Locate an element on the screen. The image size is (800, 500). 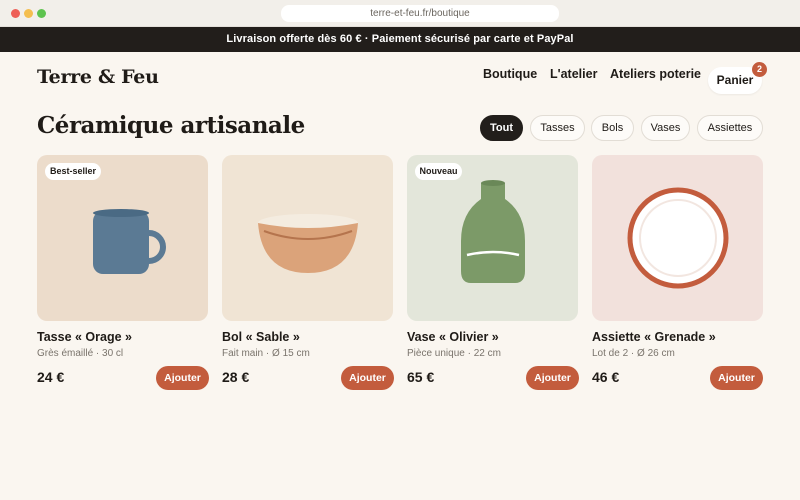
browser-toolbar: terre-et-feu.fr/boutique is located at coordinates (400, 13).